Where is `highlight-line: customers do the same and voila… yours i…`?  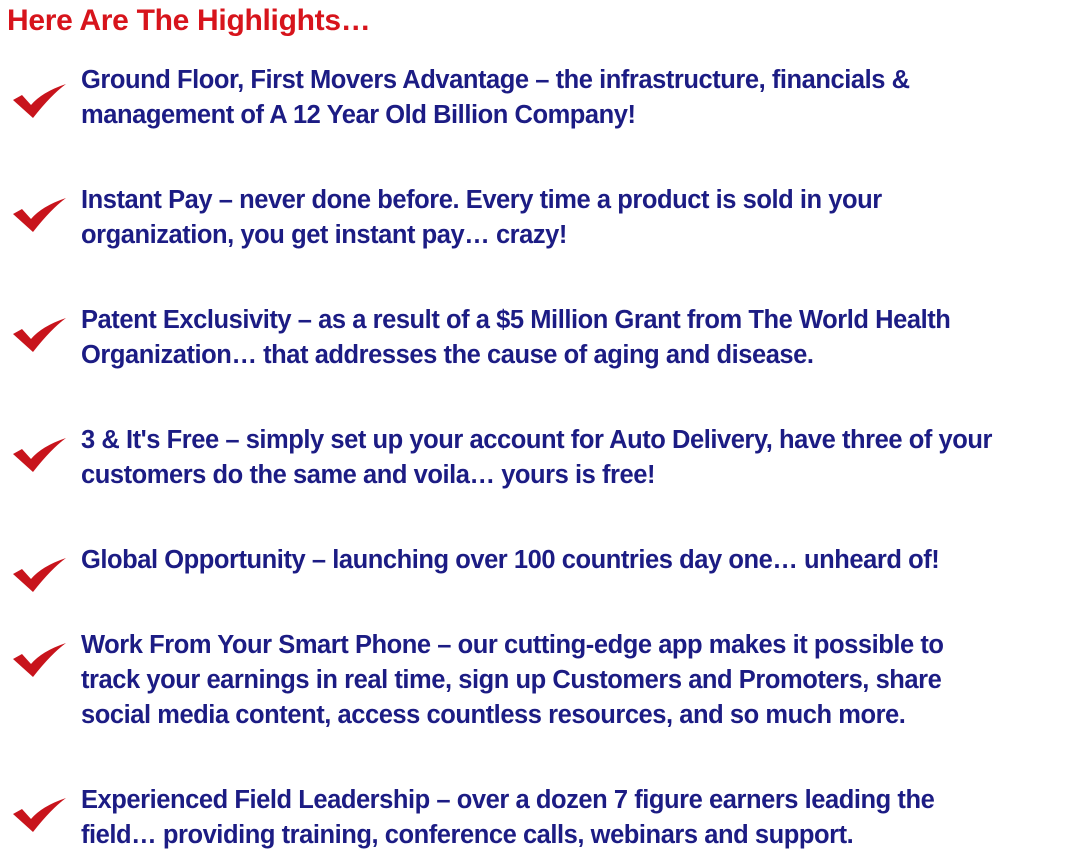 highlight-line: customers do the same and voila… yours i… is located at coordinates (368, 475).